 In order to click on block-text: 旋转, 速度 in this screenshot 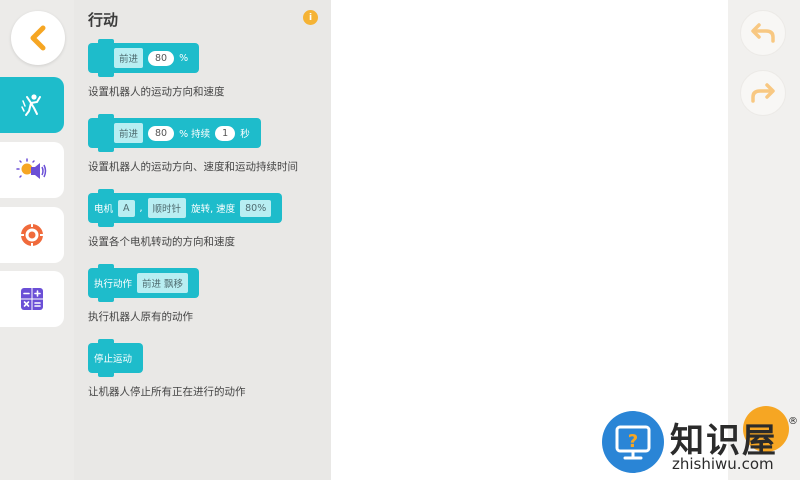, I will do `click(213, 209)`.